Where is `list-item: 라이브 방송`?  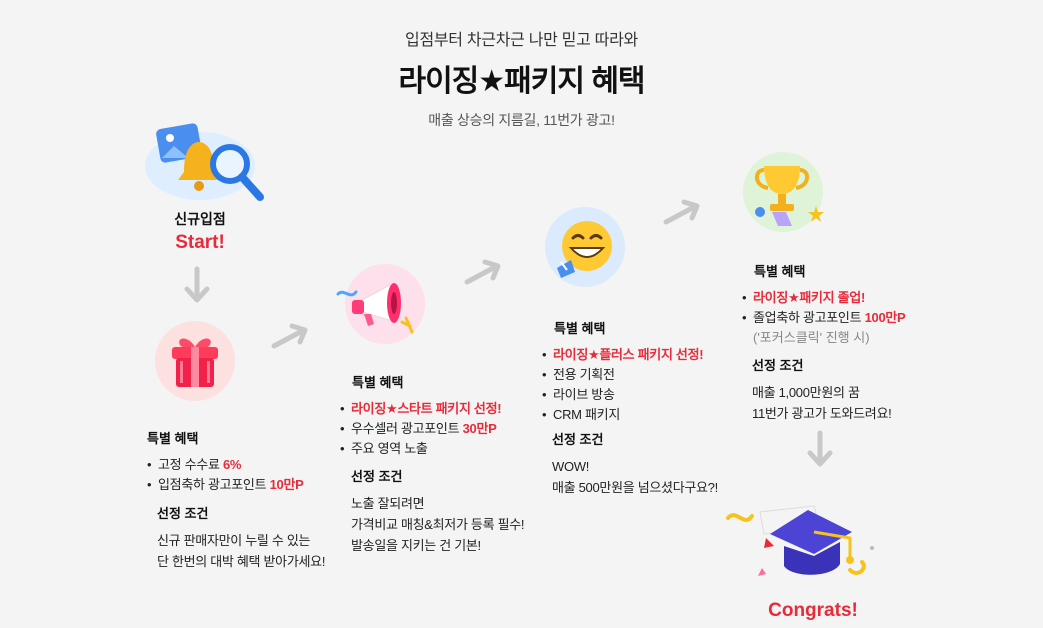 list-item: 라이브 방송 is located at coordinates (647, 395).